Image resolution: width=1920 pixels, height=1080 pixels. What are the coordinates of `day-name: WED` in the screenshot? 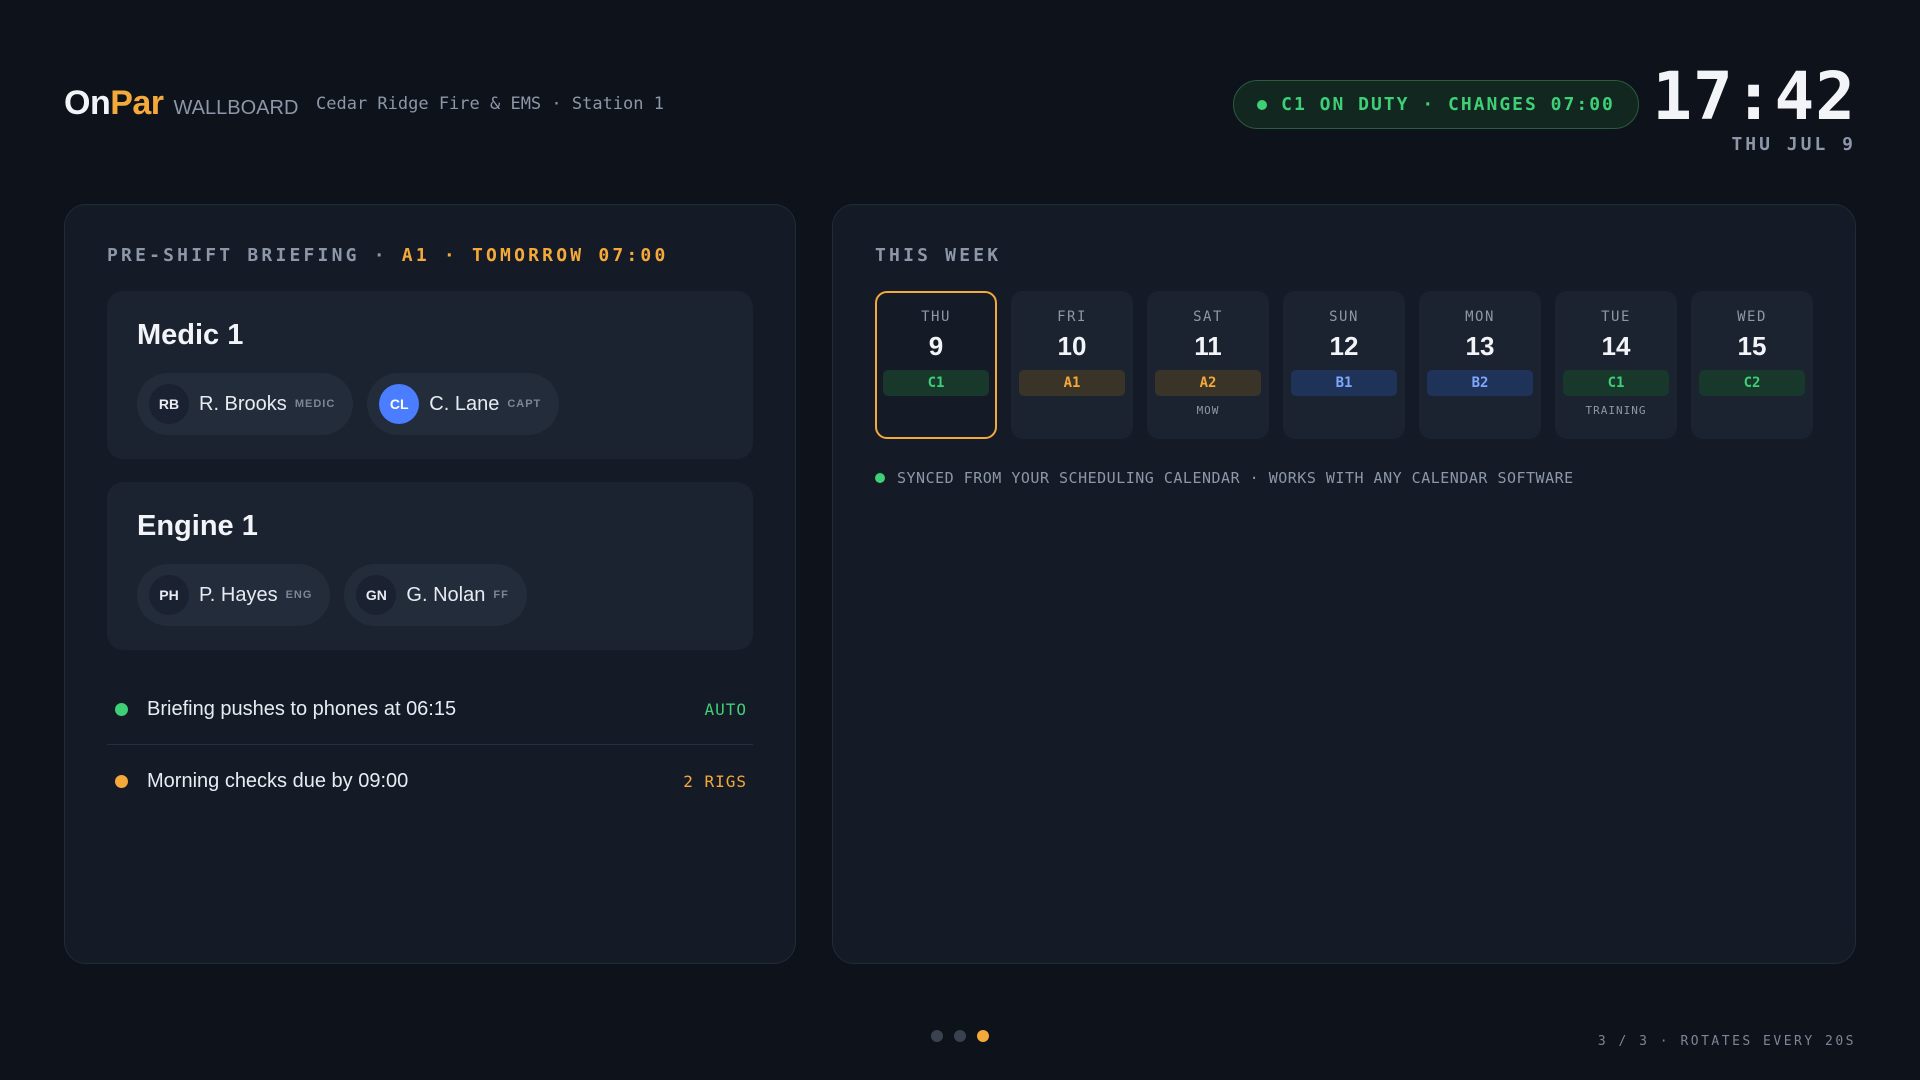 It's located at (1752, 317).